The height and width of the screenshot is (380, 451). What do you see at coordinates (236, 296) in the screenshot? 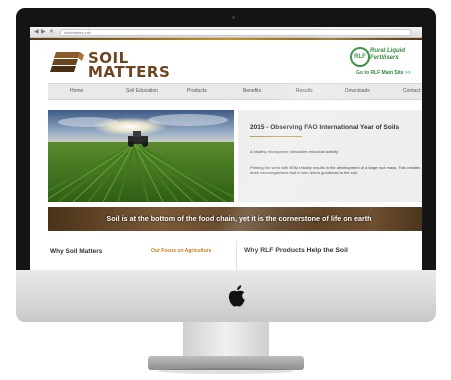
I see `apple-logo-icon` at bounding box center [236, 296].